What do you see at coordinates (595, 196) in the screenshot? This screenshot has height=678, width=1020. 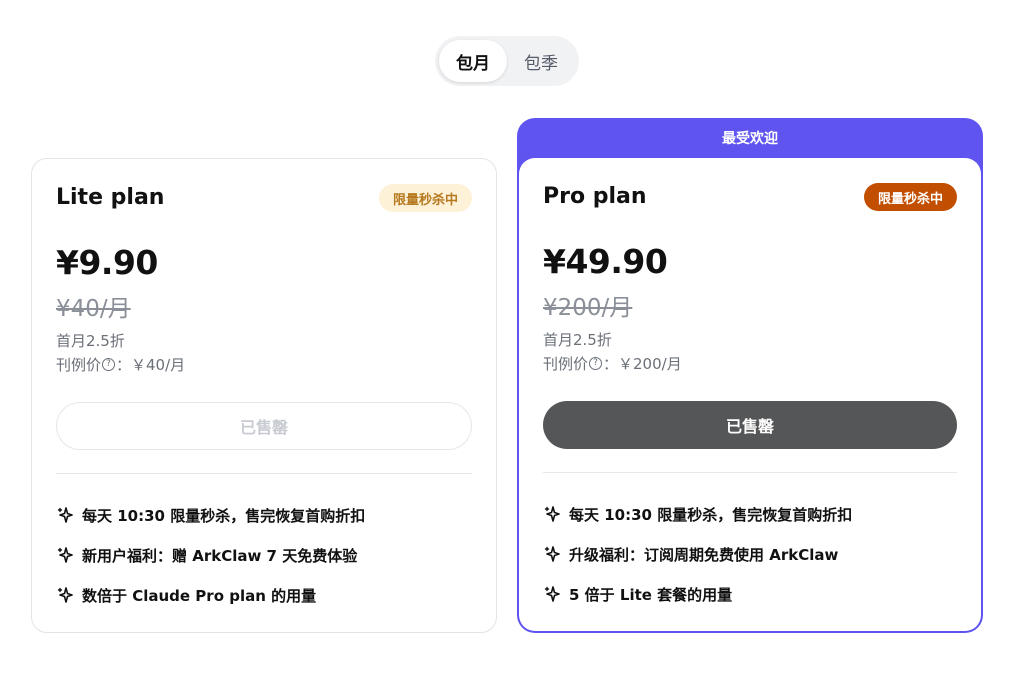 I see `plan-title: Pro plan` at bounding box center [595, 196].